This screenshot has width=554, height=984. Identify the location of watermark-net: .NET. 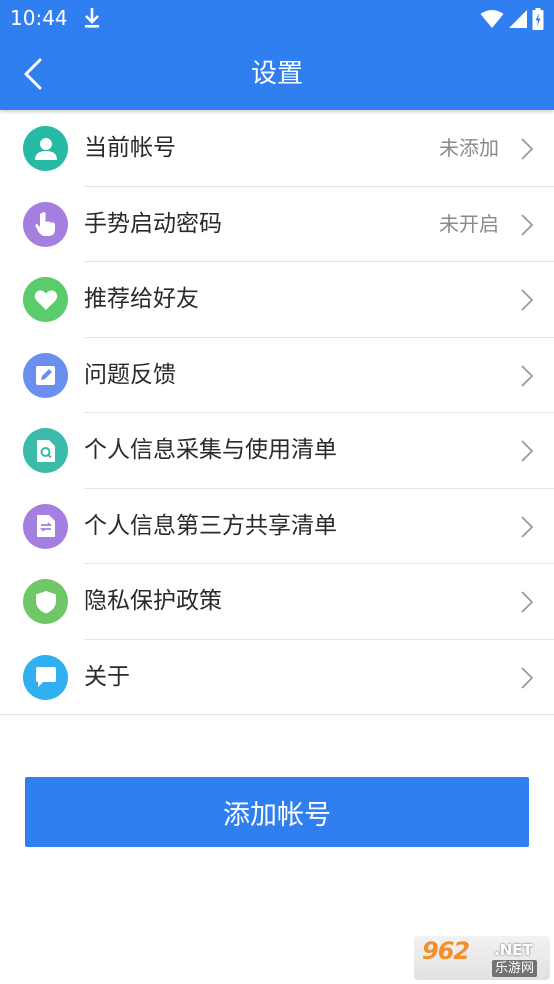
(513, 950).